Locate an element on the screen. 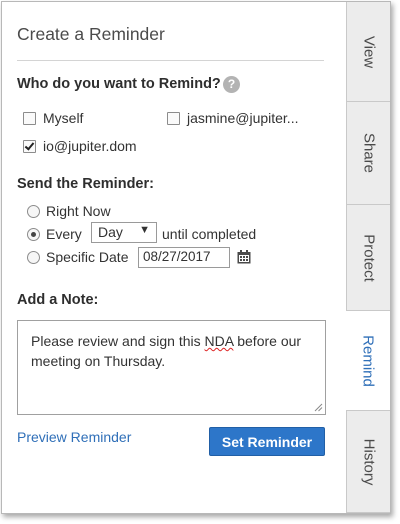  every-label: Every is located at coordinates (64, 234).